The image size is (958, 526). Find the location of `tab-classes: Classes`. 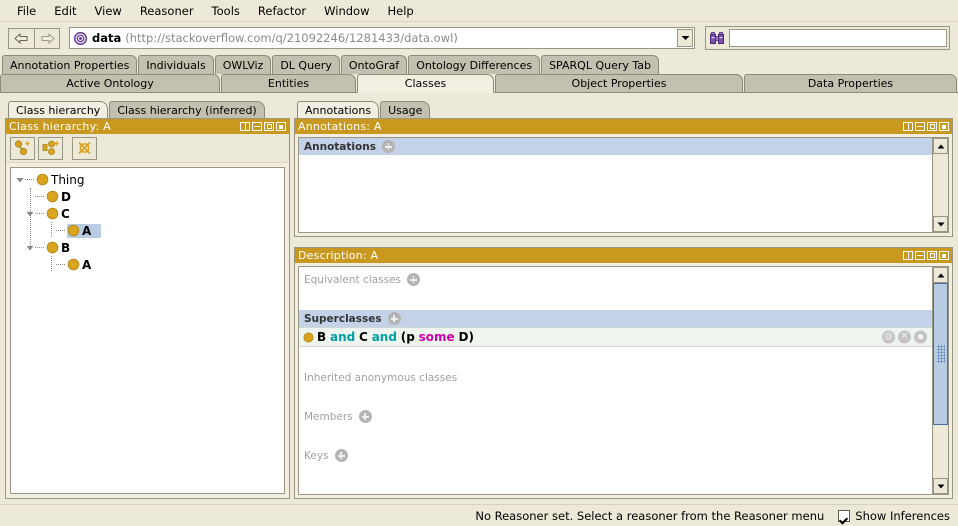

tab-classes: Classes is located at coordinates (425, 83).